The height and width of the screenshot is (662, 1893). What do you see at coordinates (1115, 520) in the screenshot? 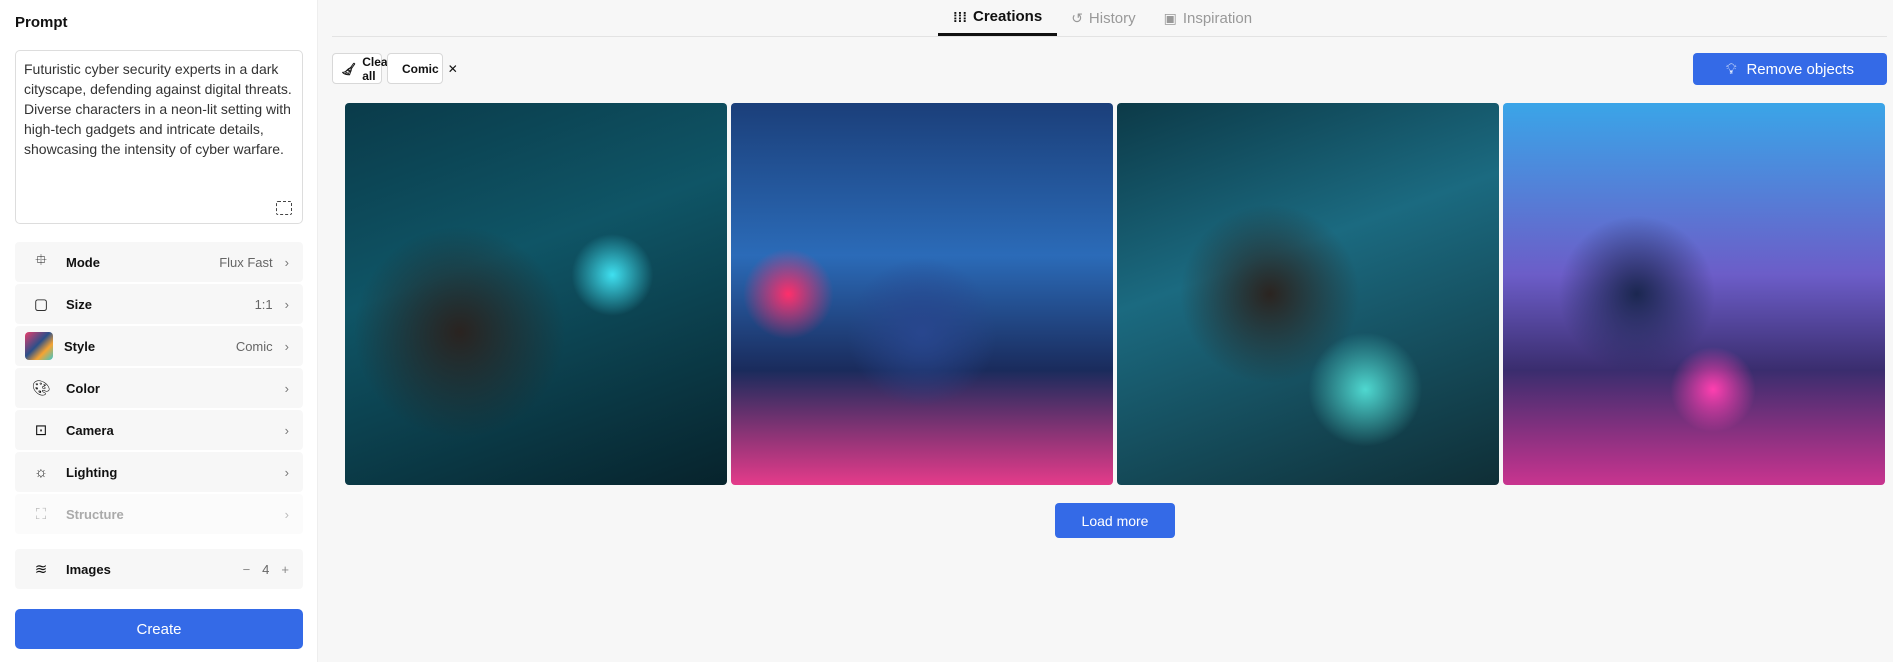
I see `load-more-button: Load more` at bounding box center [1115, 520].